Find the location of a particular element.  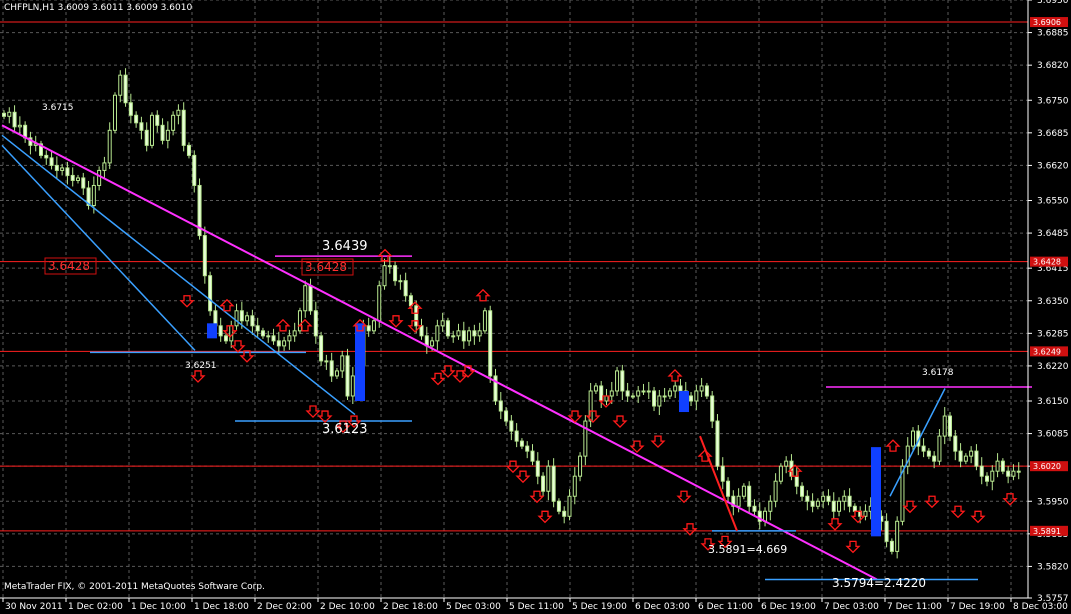

y-tick-label: 3.6950 is located at coordinates (1053, 3).